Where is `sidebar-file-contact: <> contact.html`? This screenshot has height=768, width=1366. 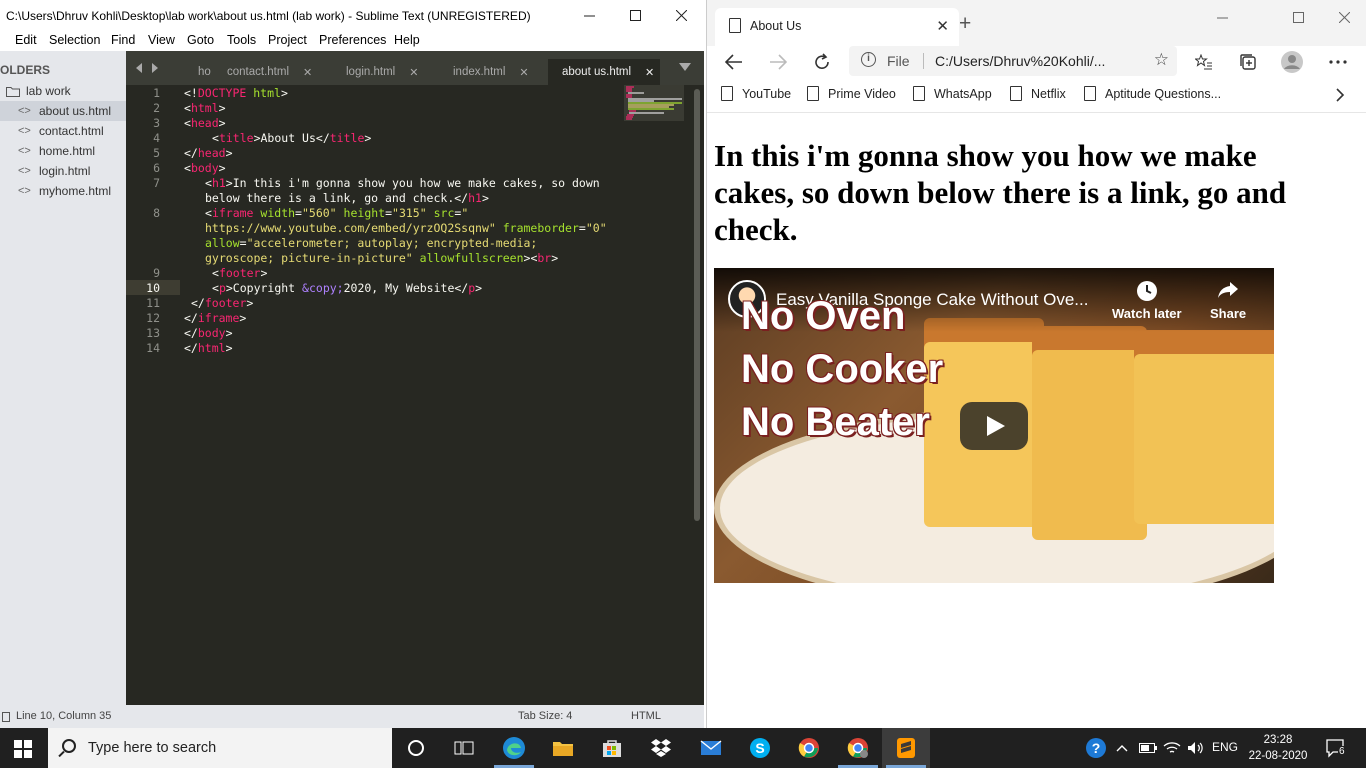
sidebar-file-contact: <> contact.html is located at coordinates (63, 131).